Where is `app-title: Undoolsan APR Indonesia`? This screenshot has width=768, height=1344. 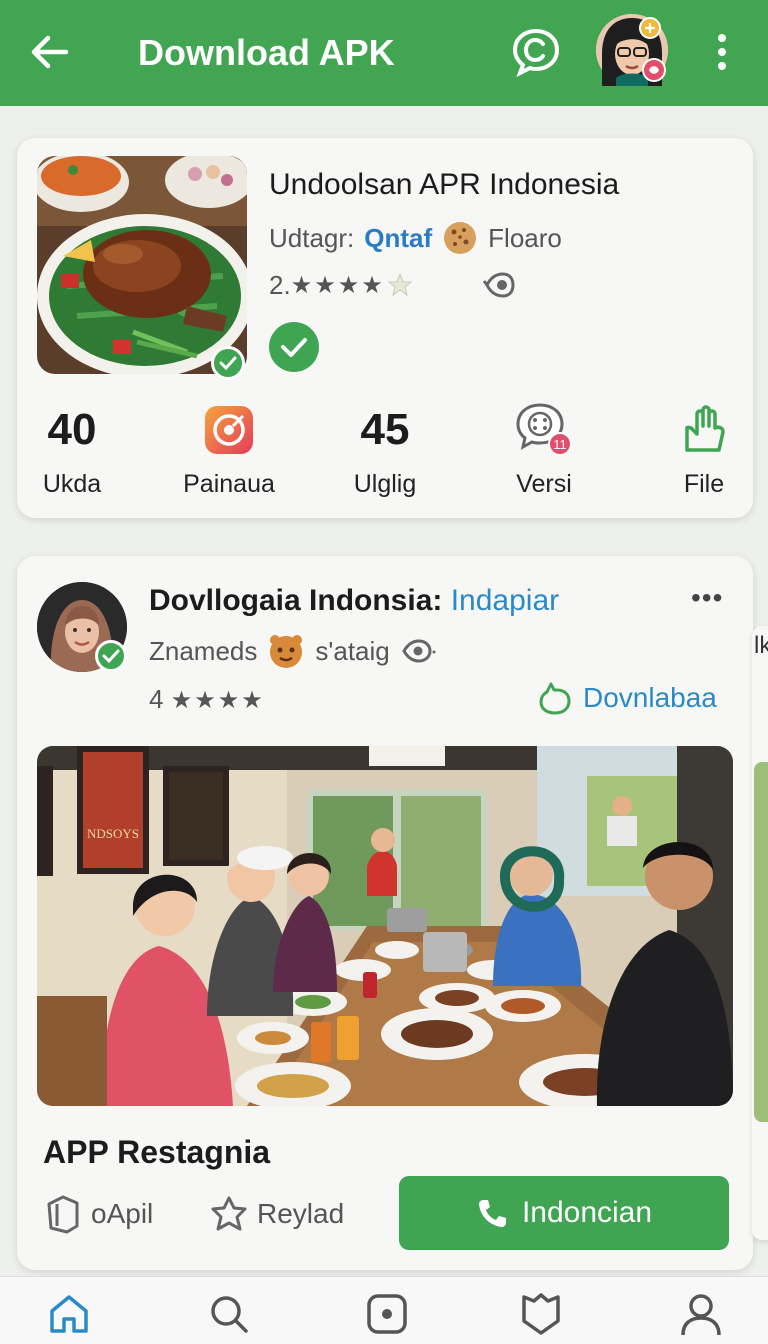 app-title: Undoolsan APR Indonesia is located at coordinates (444, 184).